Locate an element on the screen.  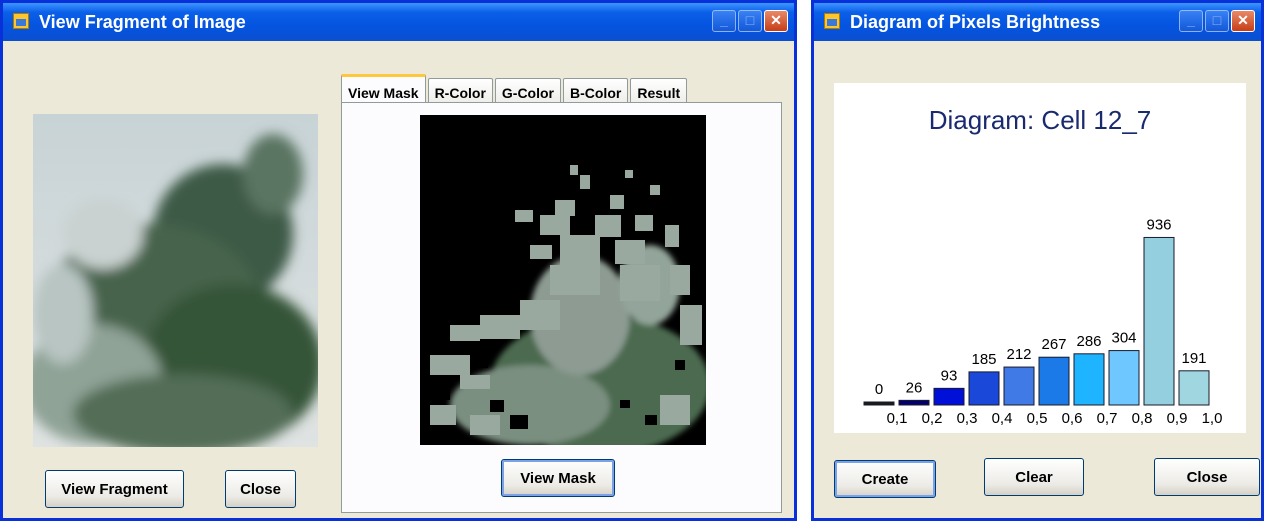
window-title: Diagram of Pixels Brightness is located at coordinates (975, 22).